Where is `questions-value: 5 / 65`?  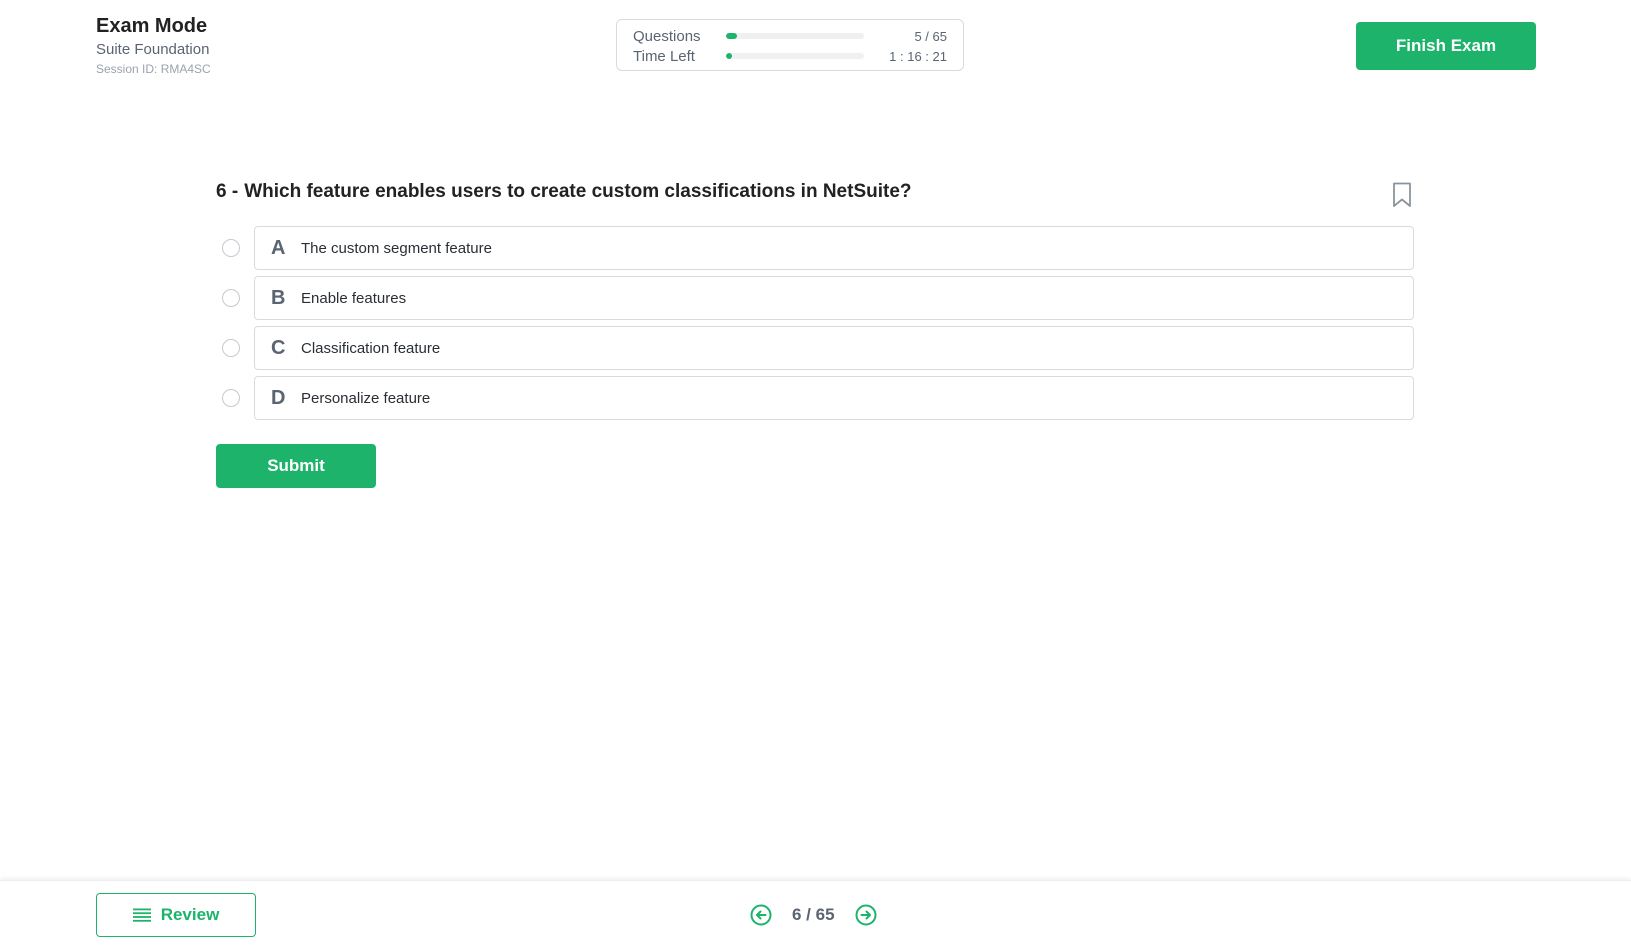
questions-value: 5 / 65 is located at coordinates (930, 36).